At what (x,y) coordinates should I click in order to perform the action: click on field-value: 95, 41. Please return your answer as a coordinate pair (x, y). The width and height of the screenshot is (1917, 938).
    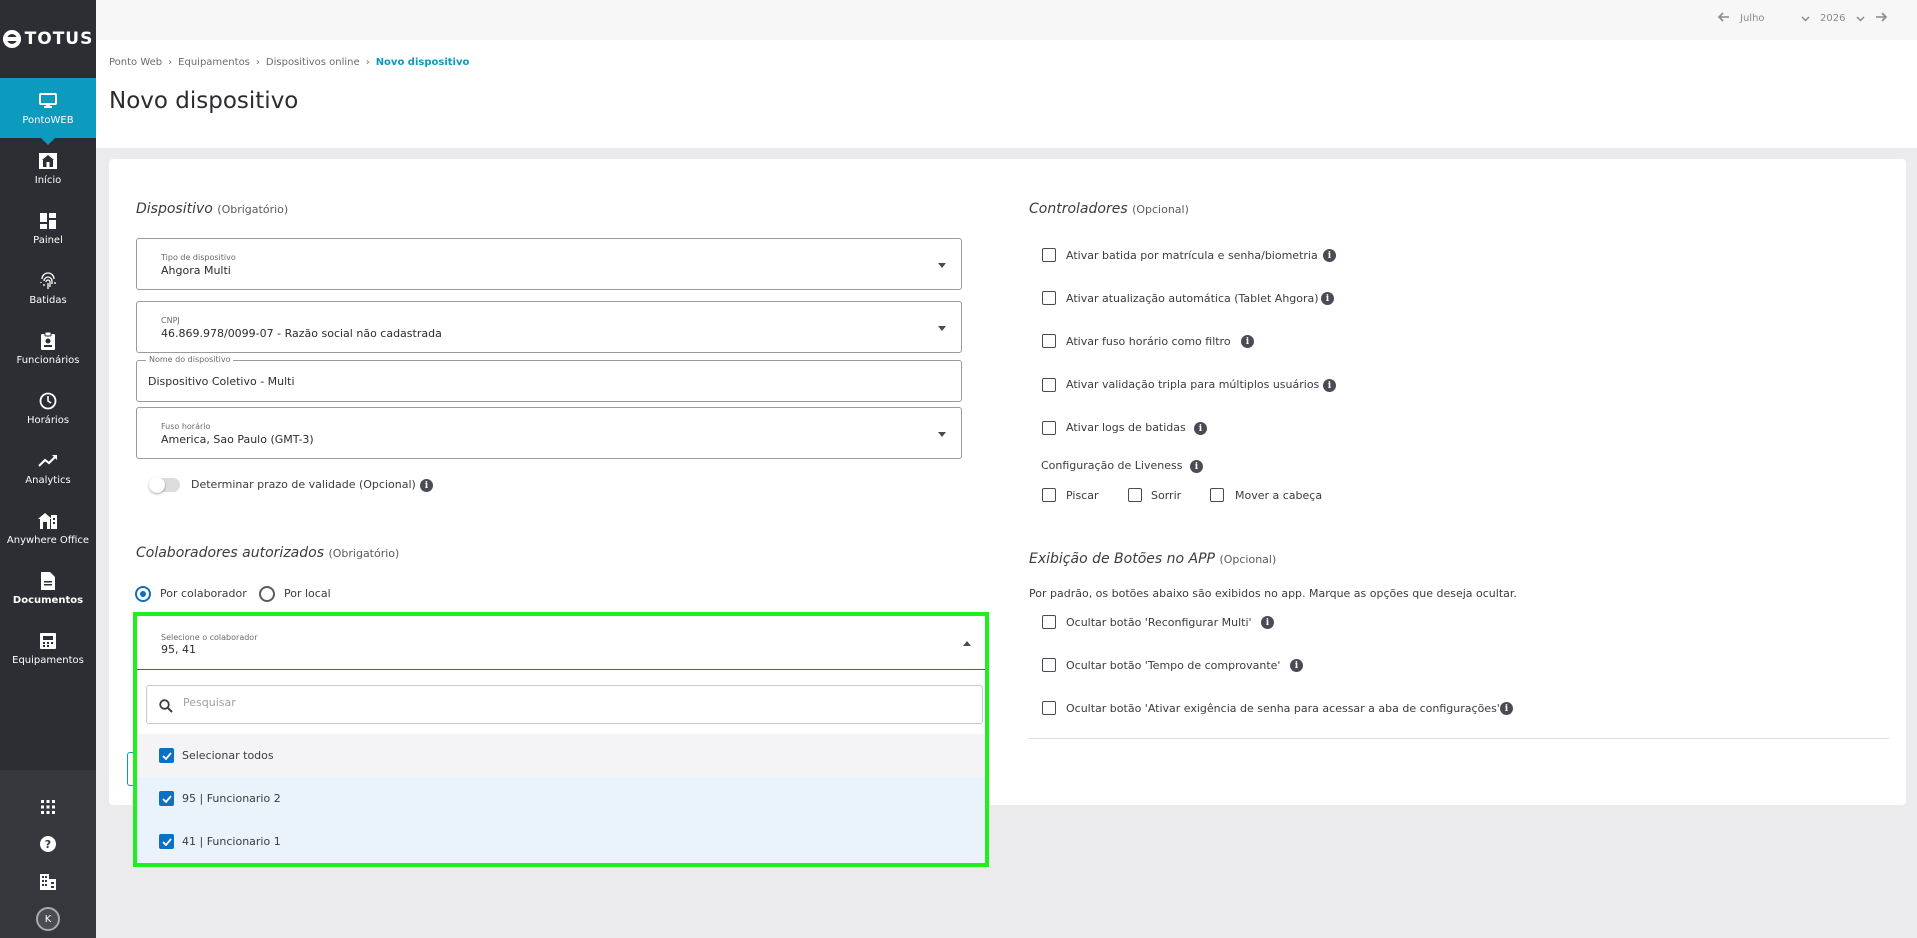
    Looking at the image, I should click on (178, 649).